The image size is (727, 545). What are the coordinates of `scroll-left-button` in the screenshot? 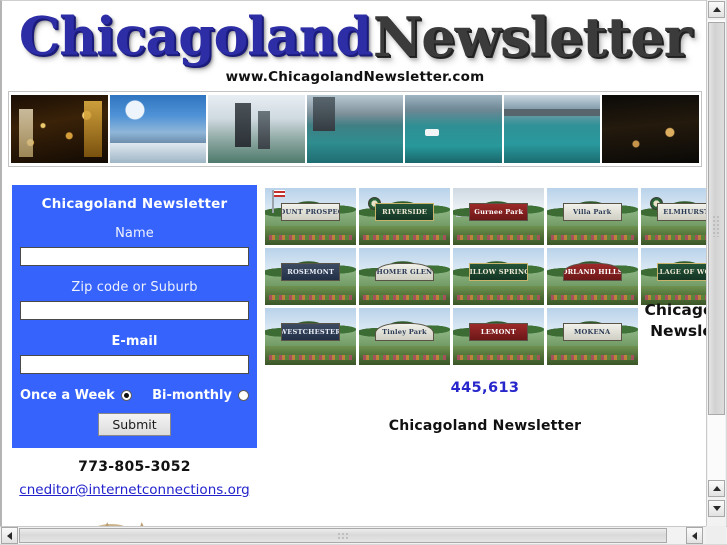 It's located at (9, 535).